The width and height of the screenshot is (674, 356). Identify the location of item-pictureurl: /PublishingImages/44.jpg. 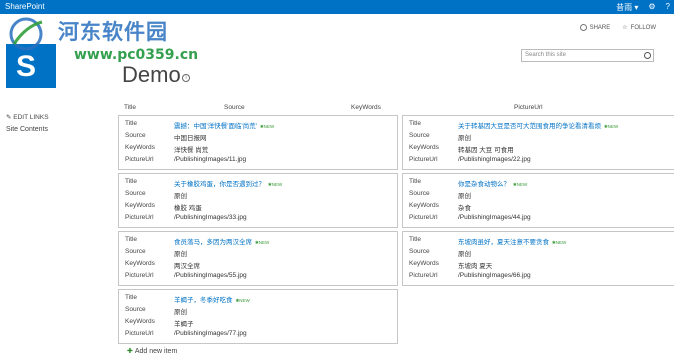
(494, 217).